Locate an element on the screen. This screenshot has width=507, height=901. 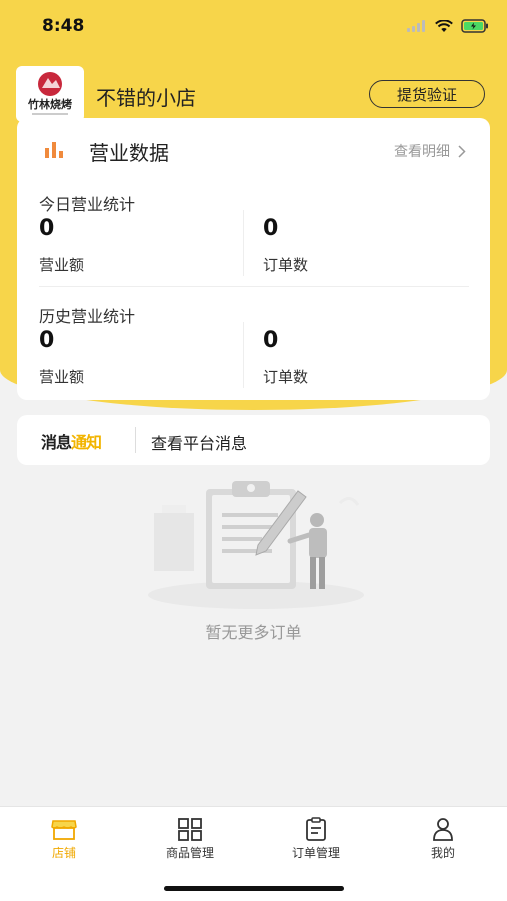
home-indicator is located at coordinates (254, 888).